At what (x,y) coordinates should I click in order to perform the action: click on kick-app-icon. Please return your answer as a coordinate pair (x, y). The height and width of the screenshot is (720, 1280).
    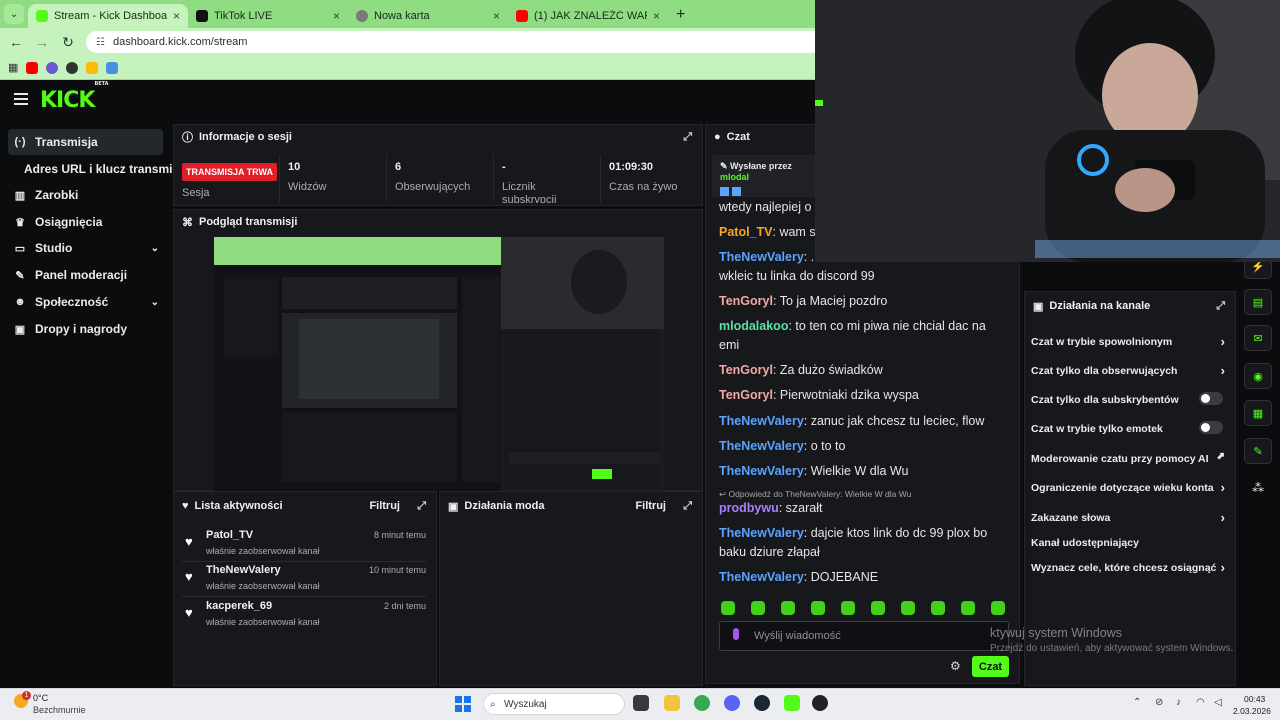
    Looking at the image, I should click on (792, 703).